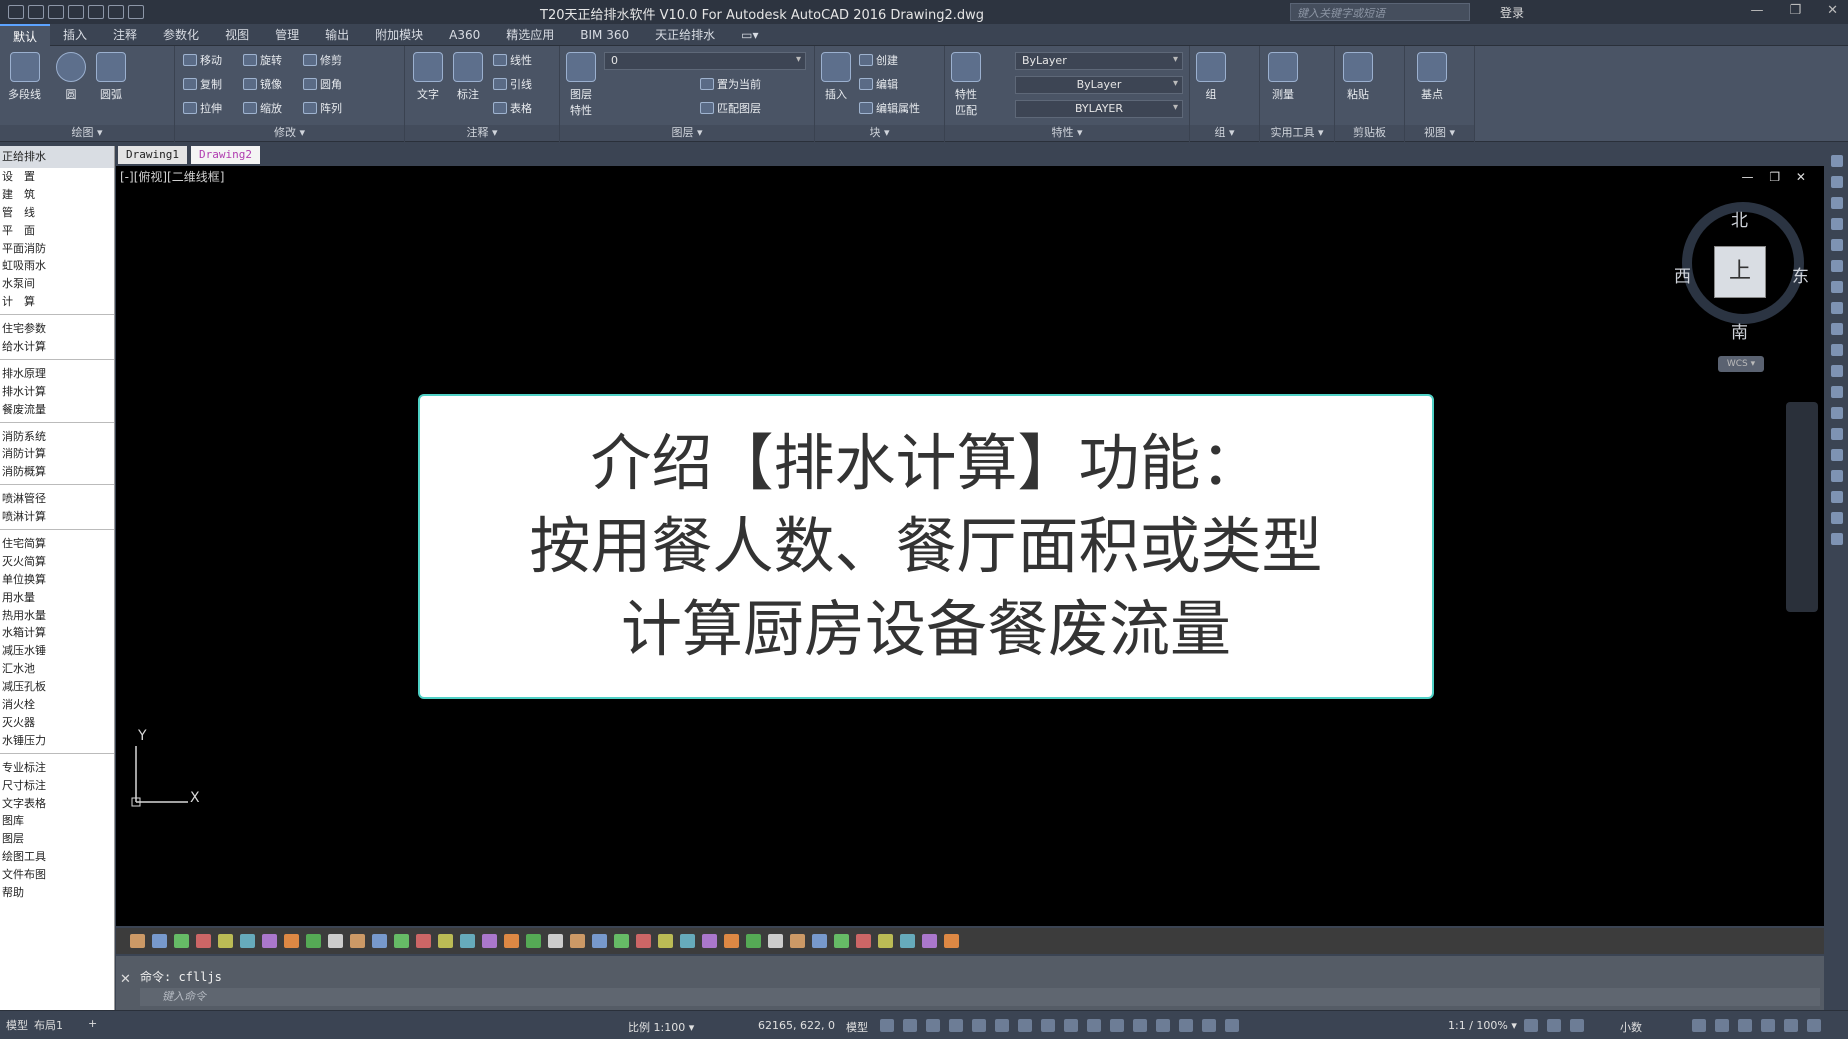 The image size is (1848, 1039). I want to click on side-menu-item: 帮助, so click(57, 893).